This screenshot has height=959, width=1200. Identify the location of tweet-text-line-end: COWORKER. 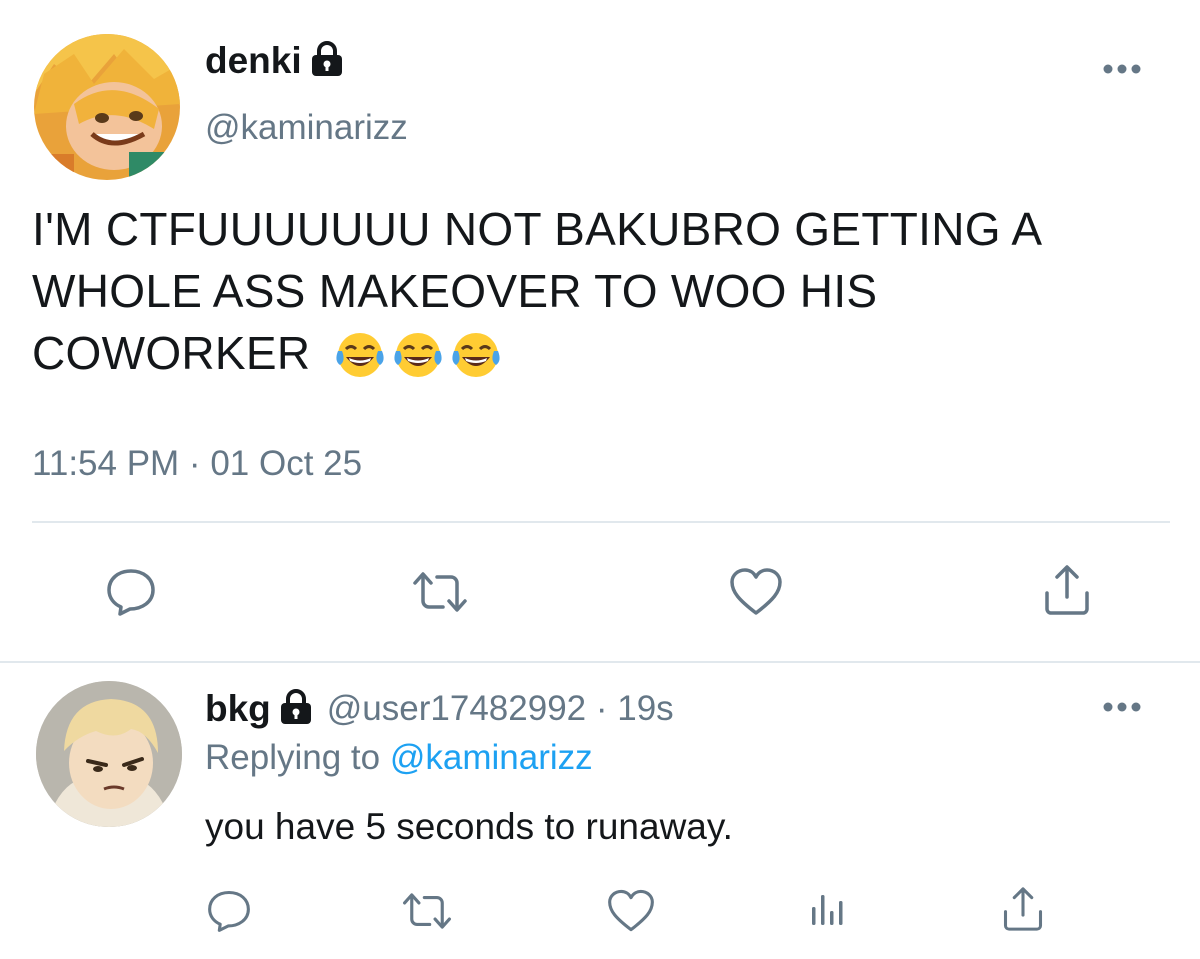
(171, 353).